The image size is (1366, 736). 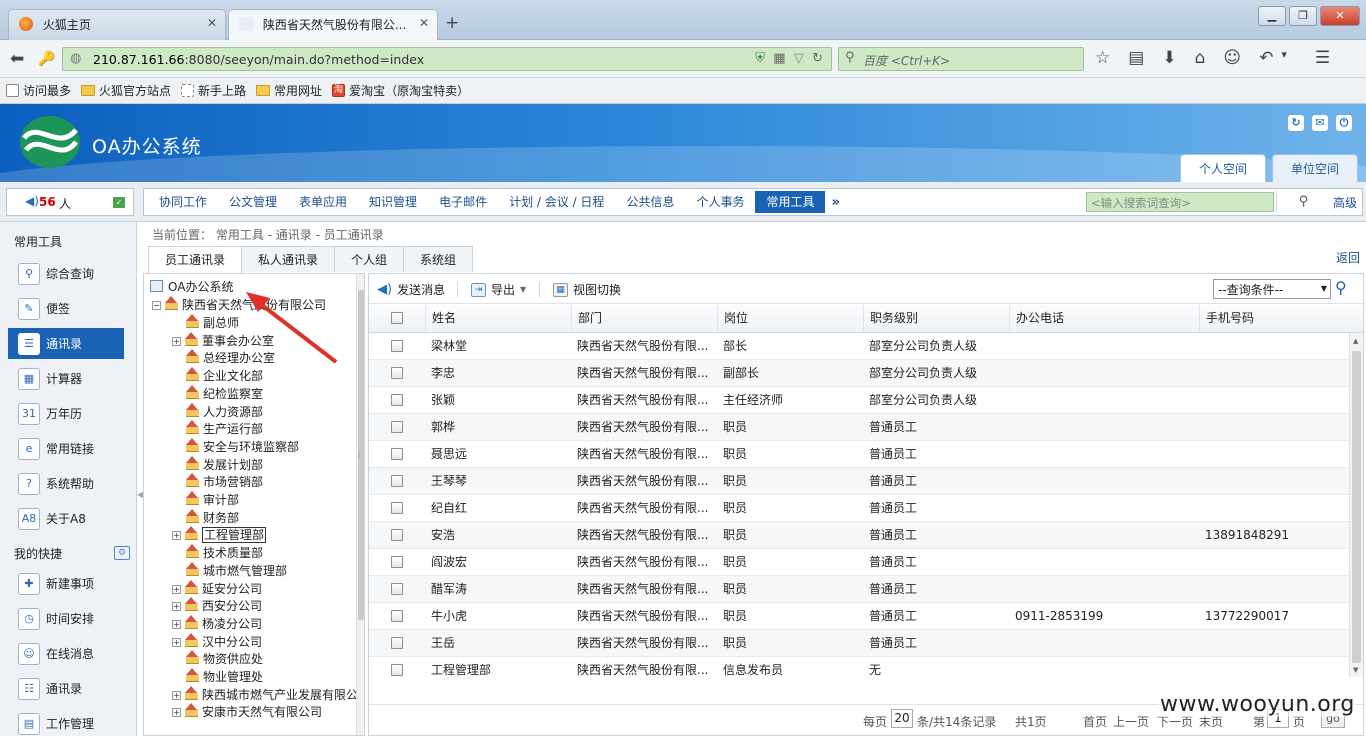 What do you see at coordinates (217, 641) in the screenshot?
I see `tree-node: + 汉中分公司` at bounding box center [217, 641].